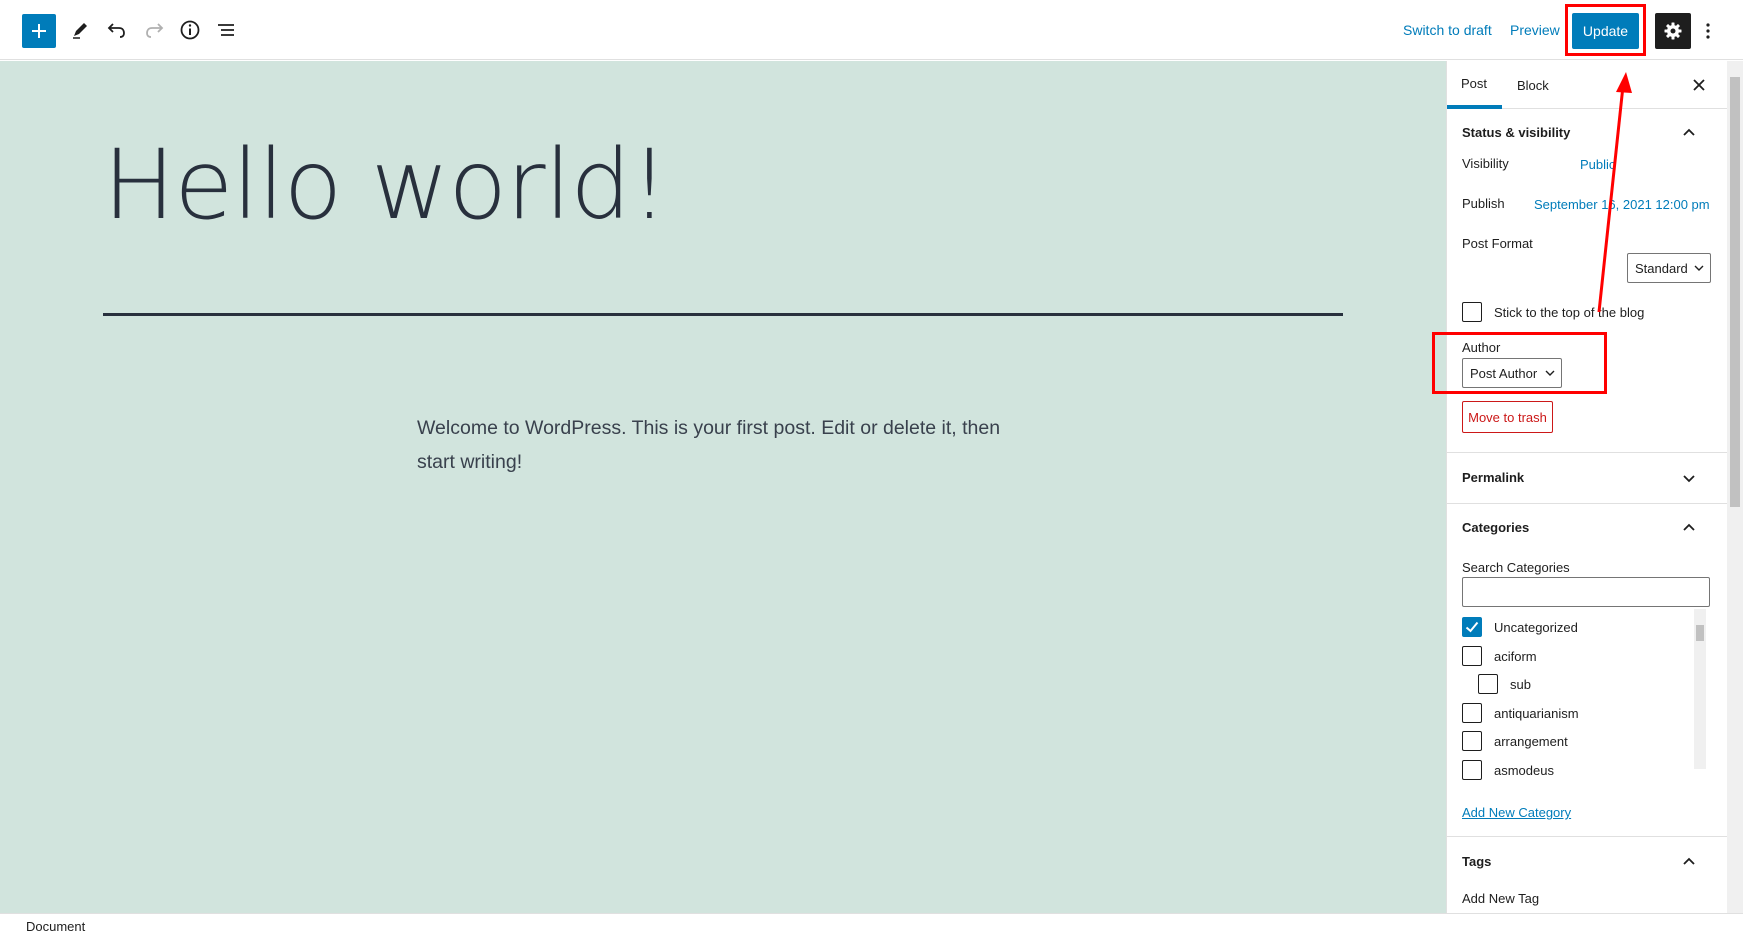 Image resolution: width=1743 pixels, height=937 pixels. I want to click on visibility-label: Visibility, so click(1485, 163).